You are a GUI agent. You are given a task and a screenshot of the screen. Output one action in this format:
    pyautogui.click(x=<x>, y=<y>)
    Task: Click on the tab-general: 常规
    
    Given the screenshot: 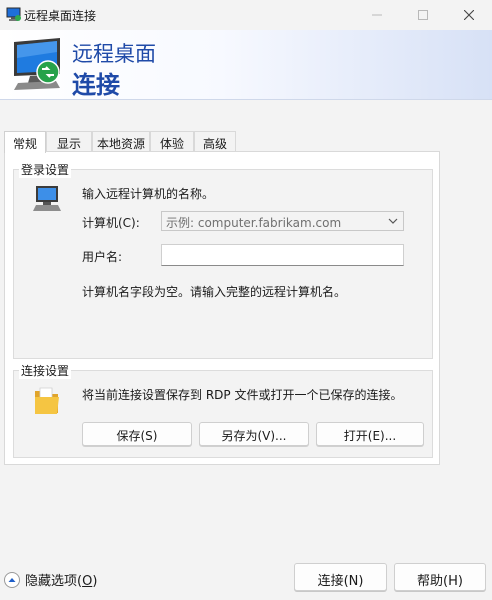 What is the action you would take?
    pyautogui.click(x=25, y=142)
    